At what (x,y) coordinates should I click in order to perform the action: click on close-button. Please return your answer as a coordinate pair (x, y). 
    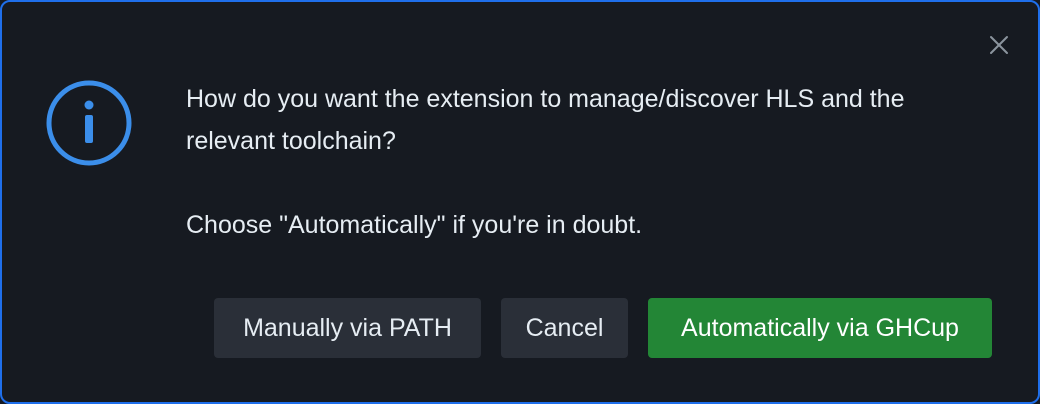
    Looking at the image, I should click on (999, 45).